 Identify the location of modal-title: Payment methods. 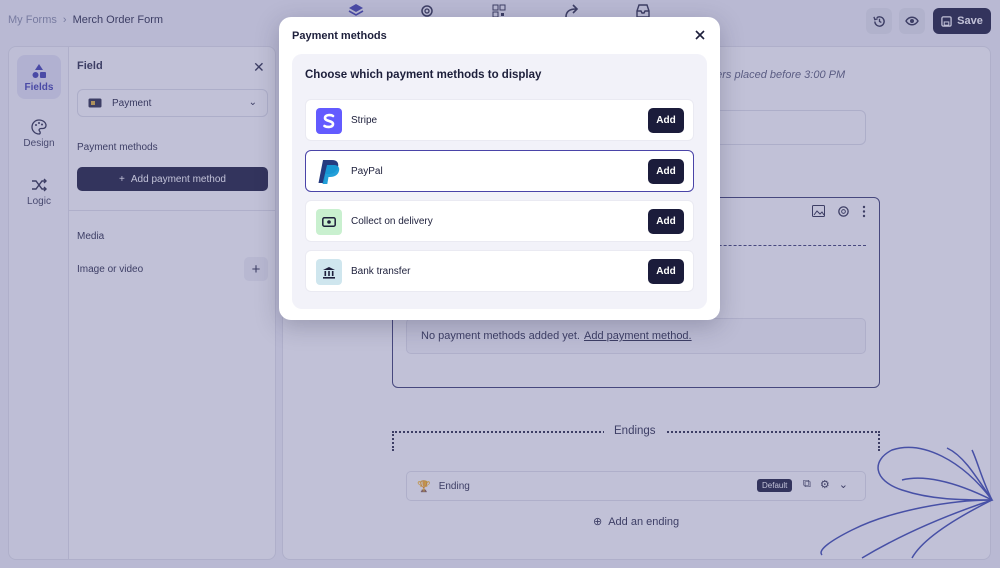
(339, 36).